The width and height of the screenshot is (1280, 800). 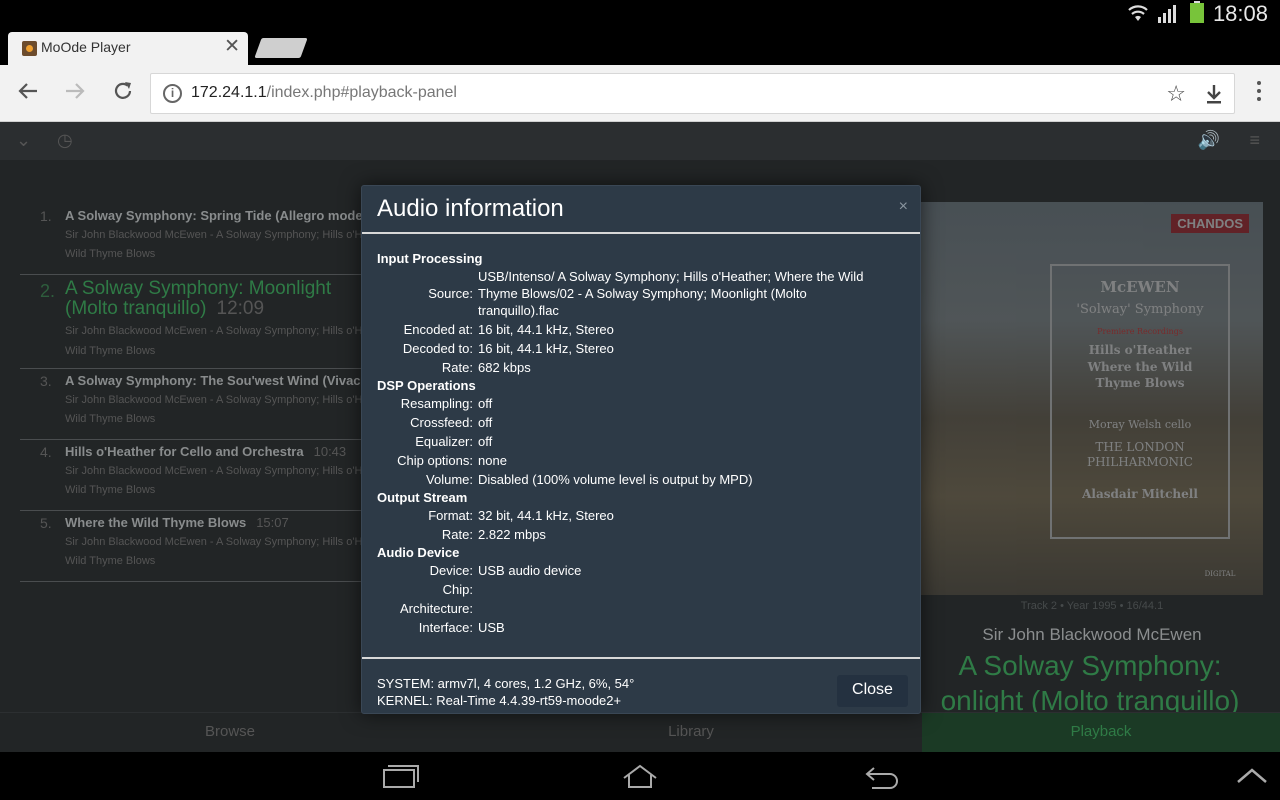 What do you see at coordinates (1138, 13) in the screenshot?
I see `wifi-icon` at bounding box center [1138, 13].